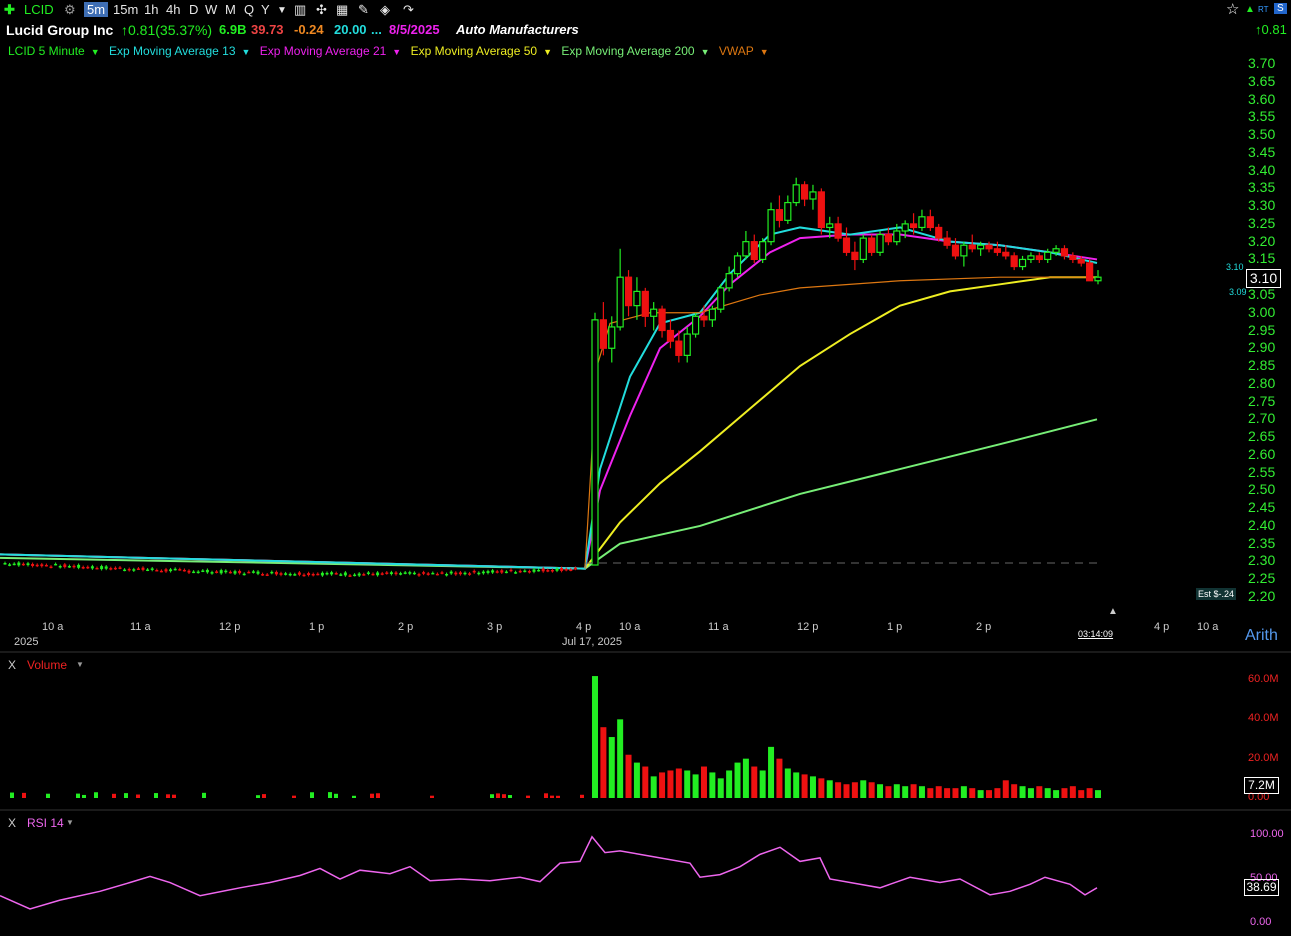 This screenshot has height=936, width=1291. What do you see at coordinates (1262, 311) in the screenshot?
I see `price-tick-label: 3.00` at bounding box center [1262, 311].